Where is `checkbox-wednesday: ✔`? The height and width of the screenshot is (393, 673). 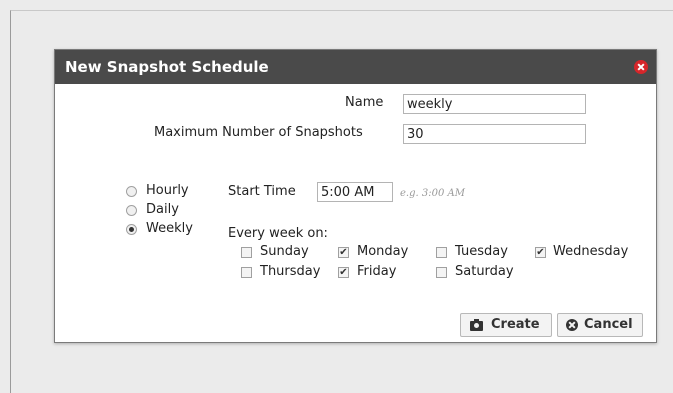 checkbox-wednesday: ✔ is located at coordinates (540, 252).